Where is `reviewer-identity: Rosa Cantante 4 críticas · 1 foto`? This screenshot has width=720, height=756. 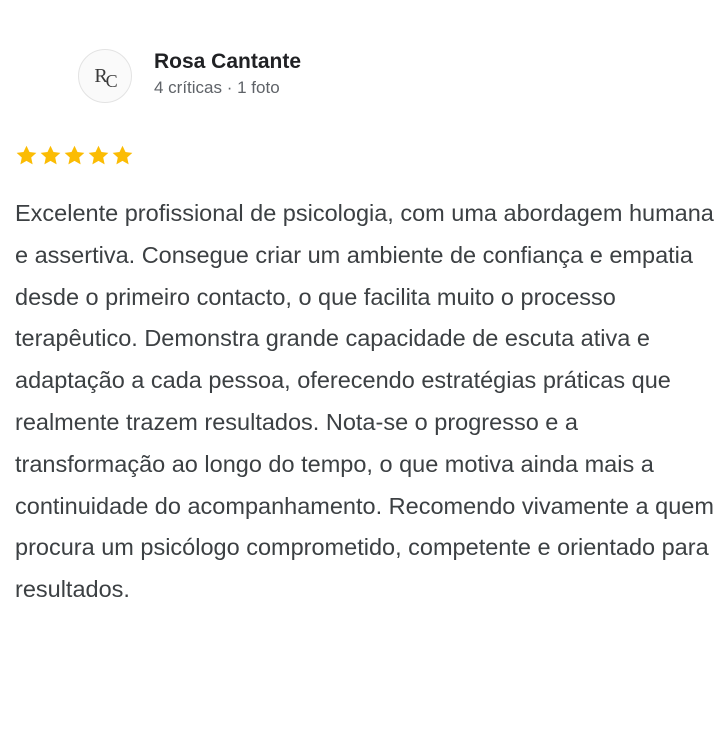
reviewer-identity: Rosa Cantante 4 críticas · 1 foto is located at coordinates (227, 74).